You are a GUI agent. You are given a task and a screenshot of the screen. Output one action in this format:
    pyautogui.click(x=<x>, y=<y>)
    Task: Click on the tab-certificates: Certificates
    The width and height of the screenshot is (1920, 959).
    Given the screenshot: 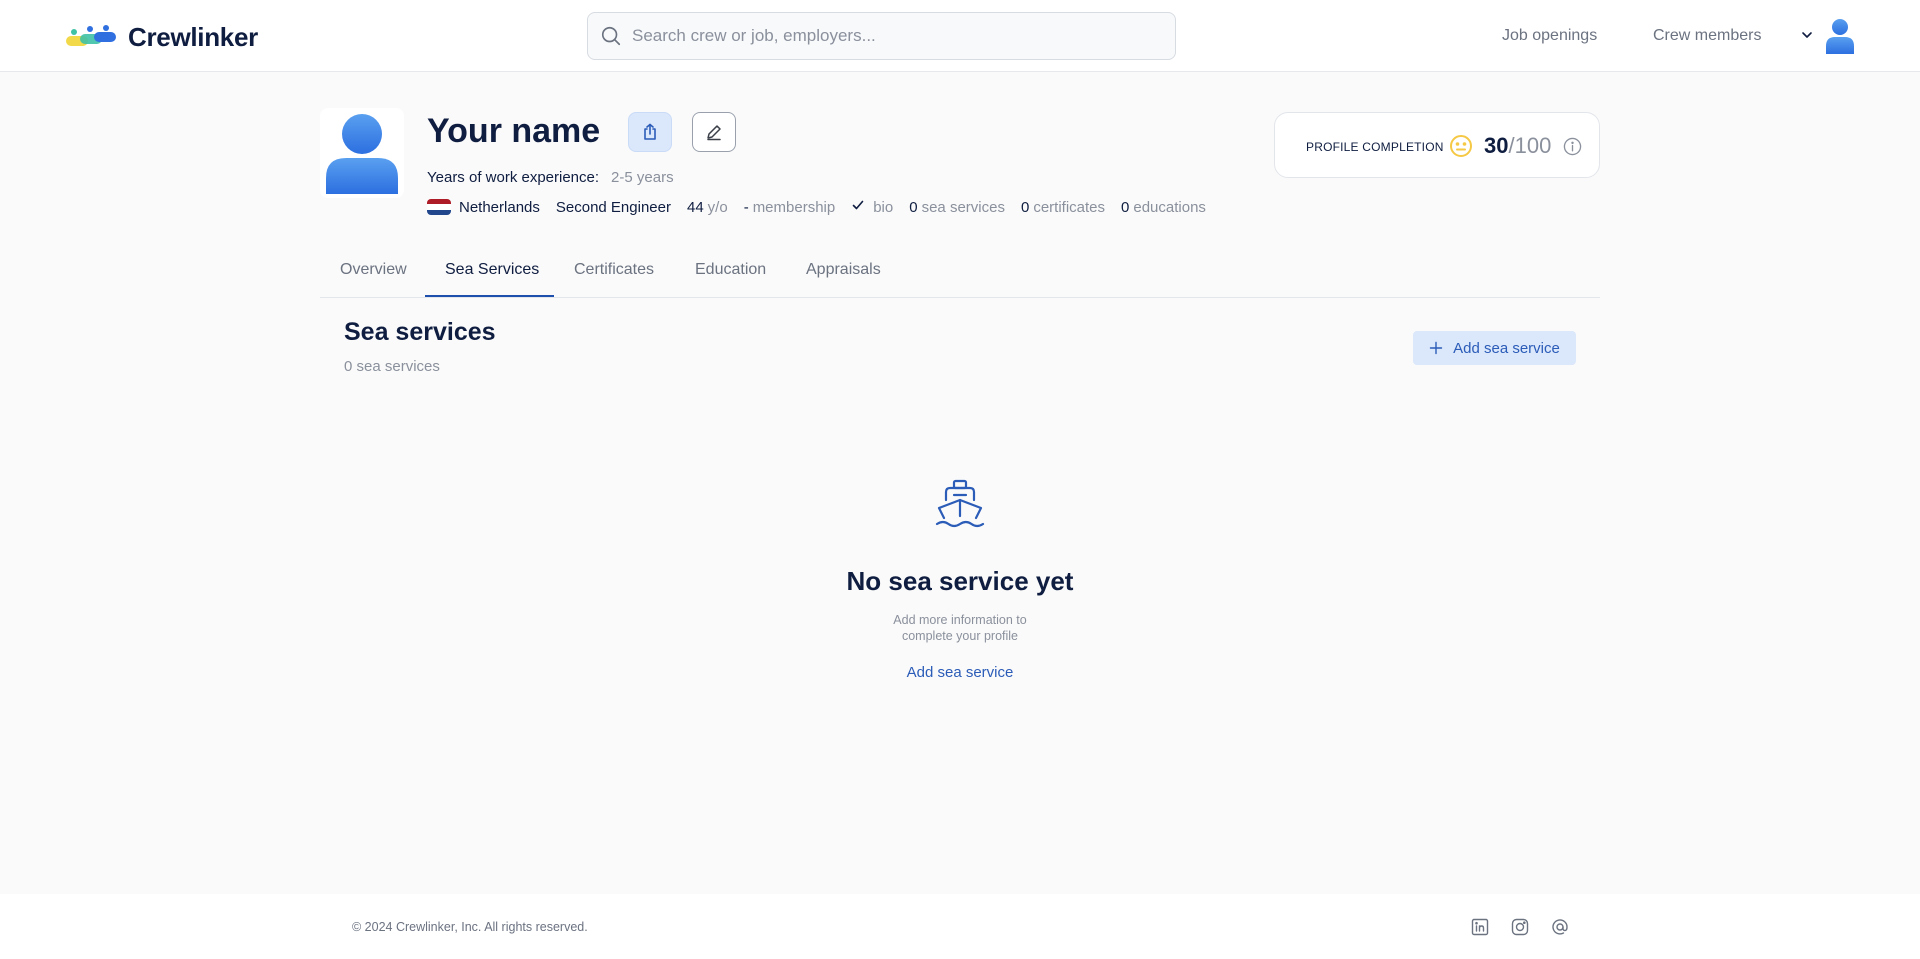 What is the action you would take?
    pyautogui.click(x=614, y=270)
    